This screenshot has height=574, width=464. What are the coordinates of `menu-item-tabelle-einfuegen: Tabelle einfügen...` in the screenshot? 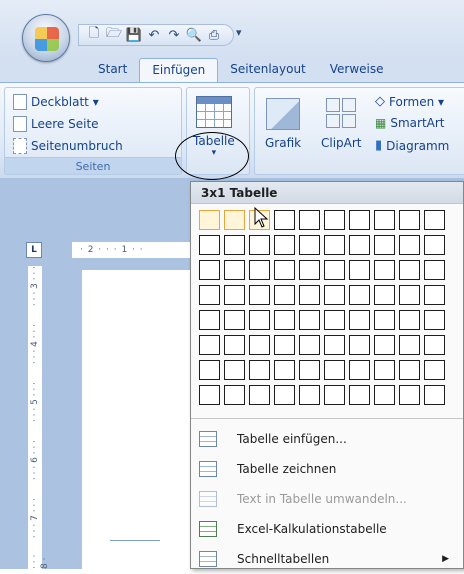 It's located at (327, 439).